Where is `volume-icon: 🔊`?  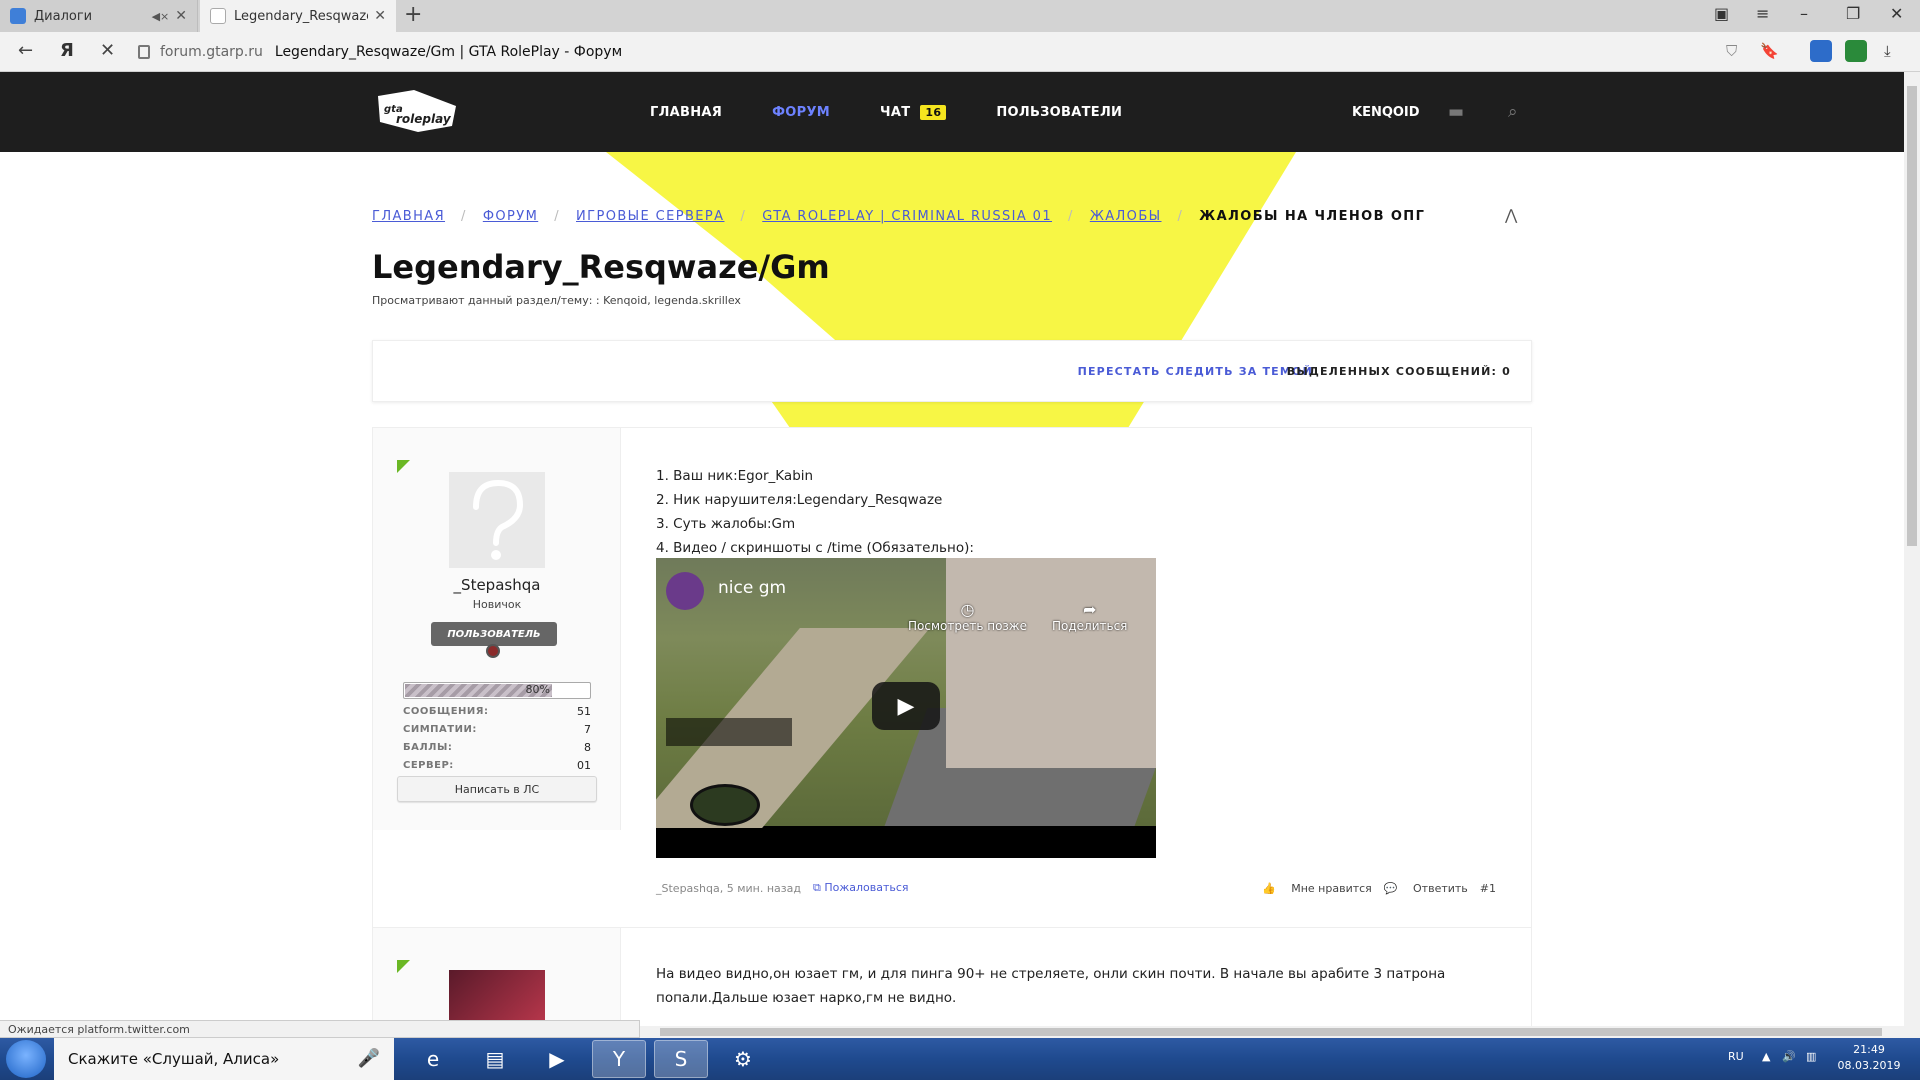 volume-icon: 🔊 is located at coordinates (1789, 1056).